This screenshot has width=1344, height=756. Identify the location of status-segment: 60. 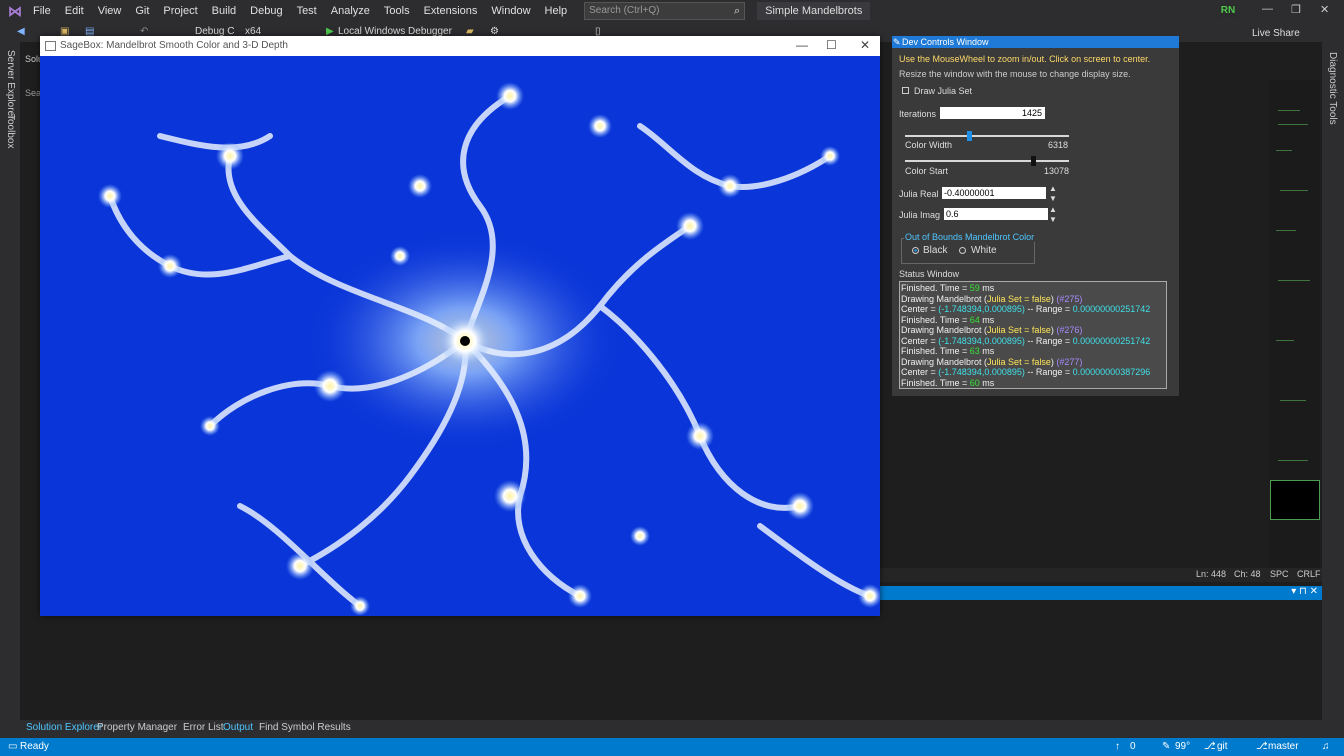
(974, 382).